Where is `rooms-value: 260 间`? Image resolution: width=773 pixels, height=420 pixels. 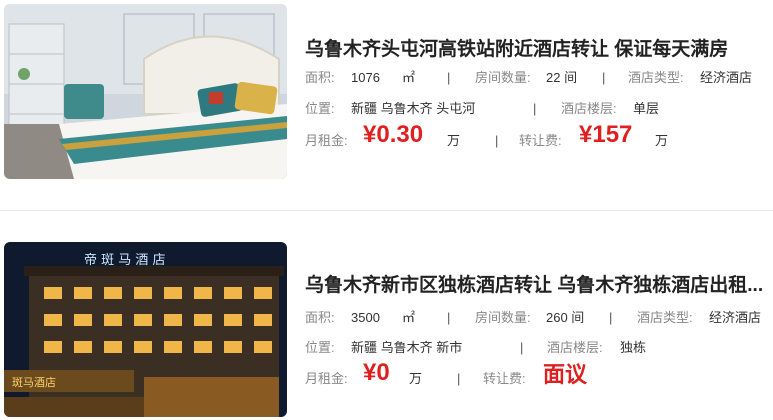
rooms-value: 260 间 is located at coordinates (565, 317).